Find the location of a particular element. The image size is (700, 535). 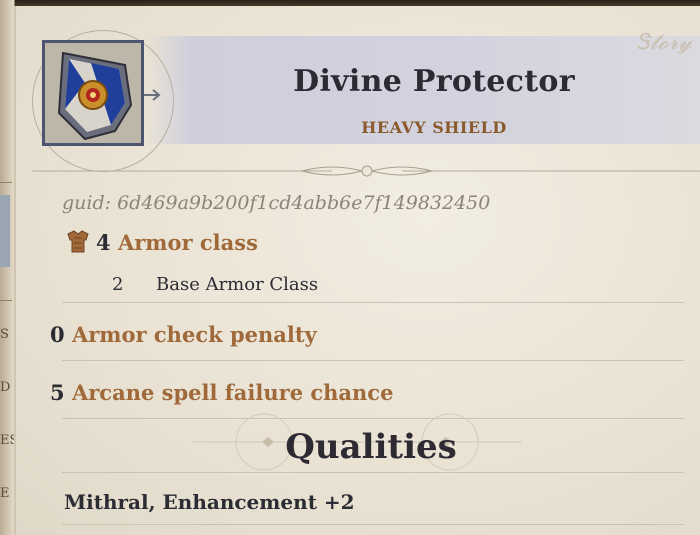

item-name: Divine Protector is located at coordinates (434, 81).